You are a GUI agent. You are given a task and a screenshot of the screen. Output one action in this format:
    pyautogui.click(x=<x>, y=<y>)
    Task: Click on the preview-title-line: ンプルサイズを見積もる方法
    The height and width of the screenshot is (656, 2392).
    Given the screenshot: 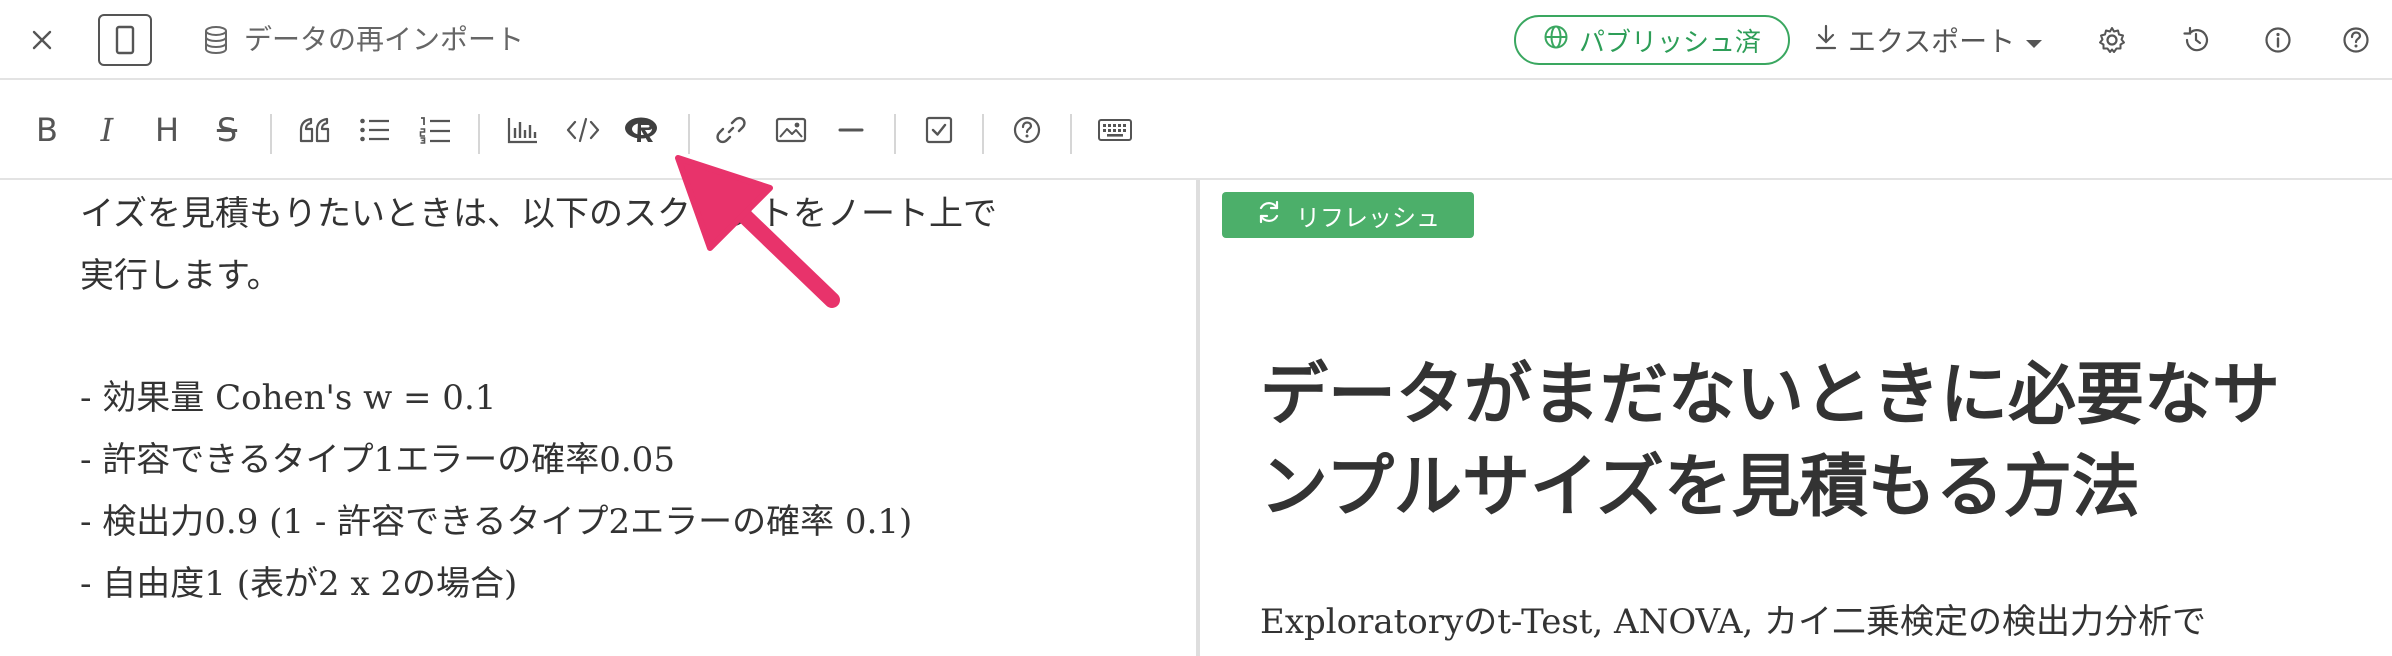 What is the action you would take?
    pyautogui.click(x=1700, y=487)
    